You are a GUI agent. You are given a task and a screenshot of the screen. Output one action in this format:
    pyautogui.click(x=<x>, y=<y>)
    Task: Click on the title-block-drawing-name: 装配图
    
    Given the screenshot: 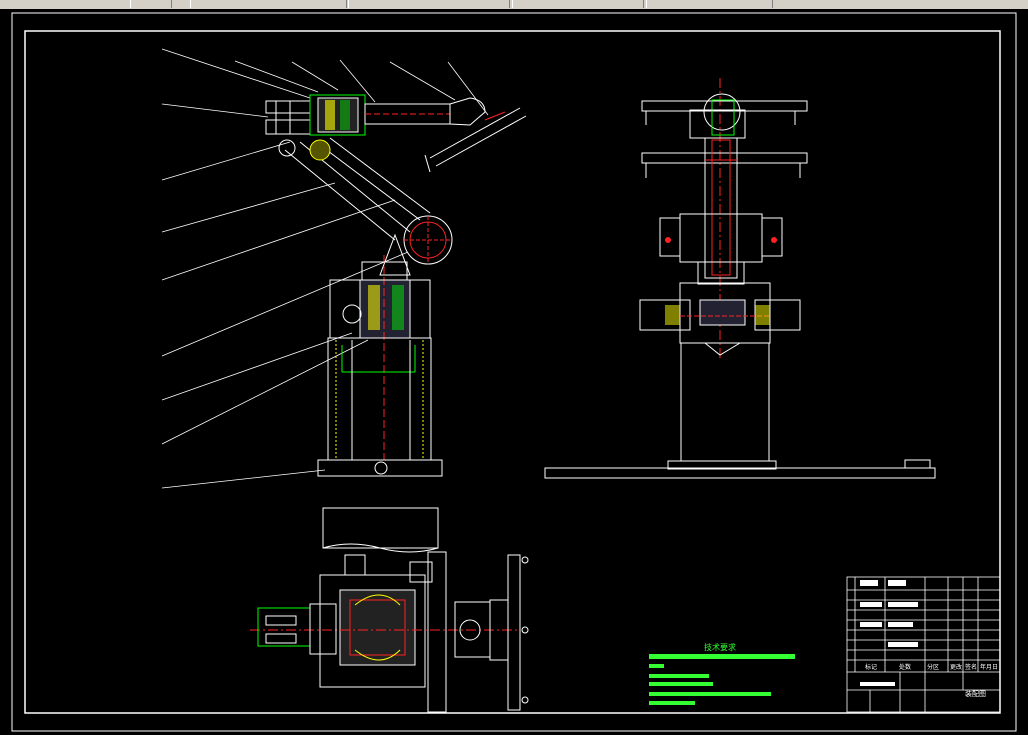 What is the action you would take?
    pyautogui.click(x=975, y=693)
    